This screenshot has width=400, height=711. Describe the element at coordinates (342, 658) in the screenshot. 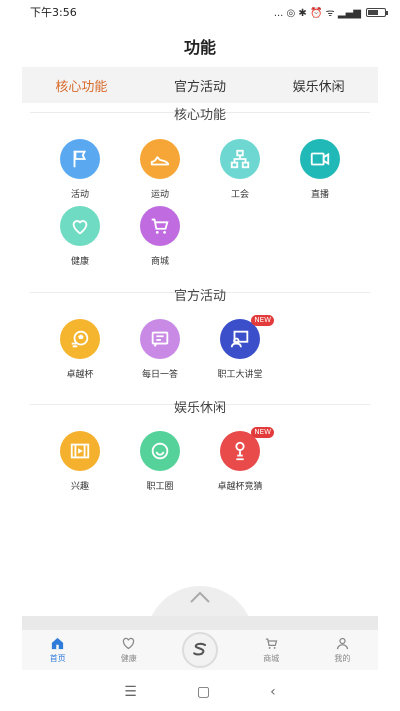

I see `nav-label: 我的` at that location.